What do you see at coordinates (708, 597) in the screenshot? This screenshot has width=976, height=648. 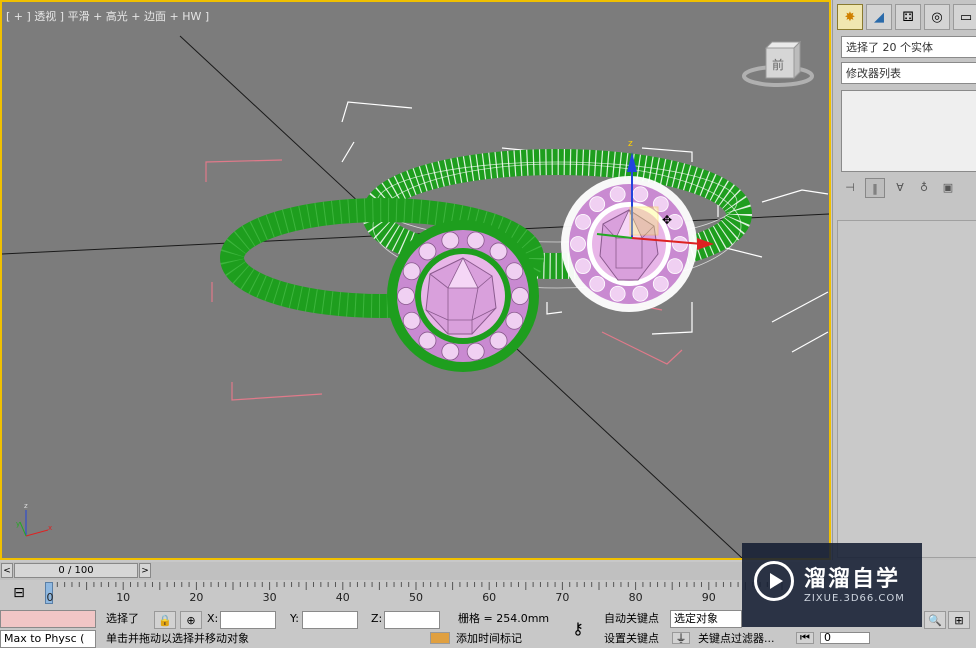 I see `trackbar-tick-label: 90` at bounding box center [708, 597].